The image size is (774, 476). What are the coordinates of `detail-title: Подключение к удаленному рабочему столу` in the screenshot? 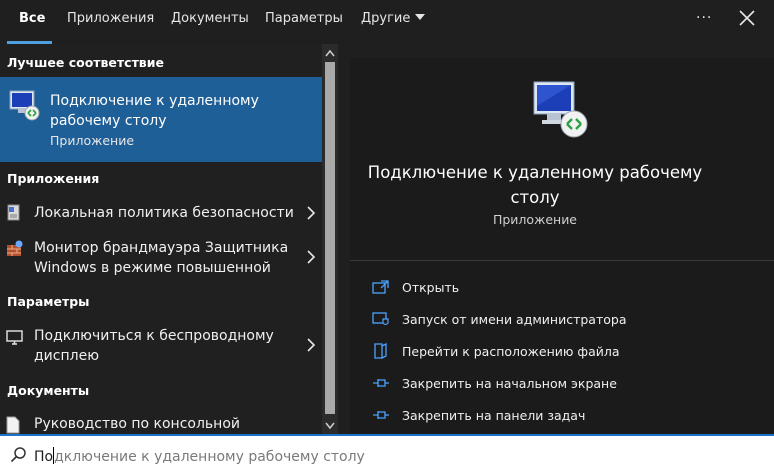 It's located at (535, 185).